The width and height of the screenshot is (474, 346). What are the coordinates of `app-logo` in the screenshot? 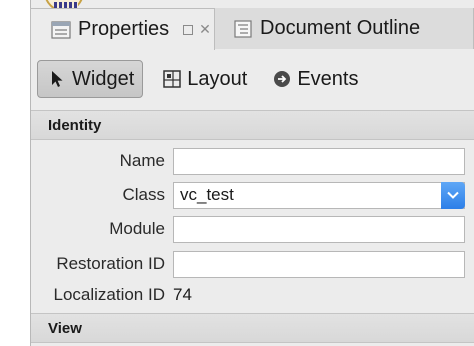 It's located at (64, 4).